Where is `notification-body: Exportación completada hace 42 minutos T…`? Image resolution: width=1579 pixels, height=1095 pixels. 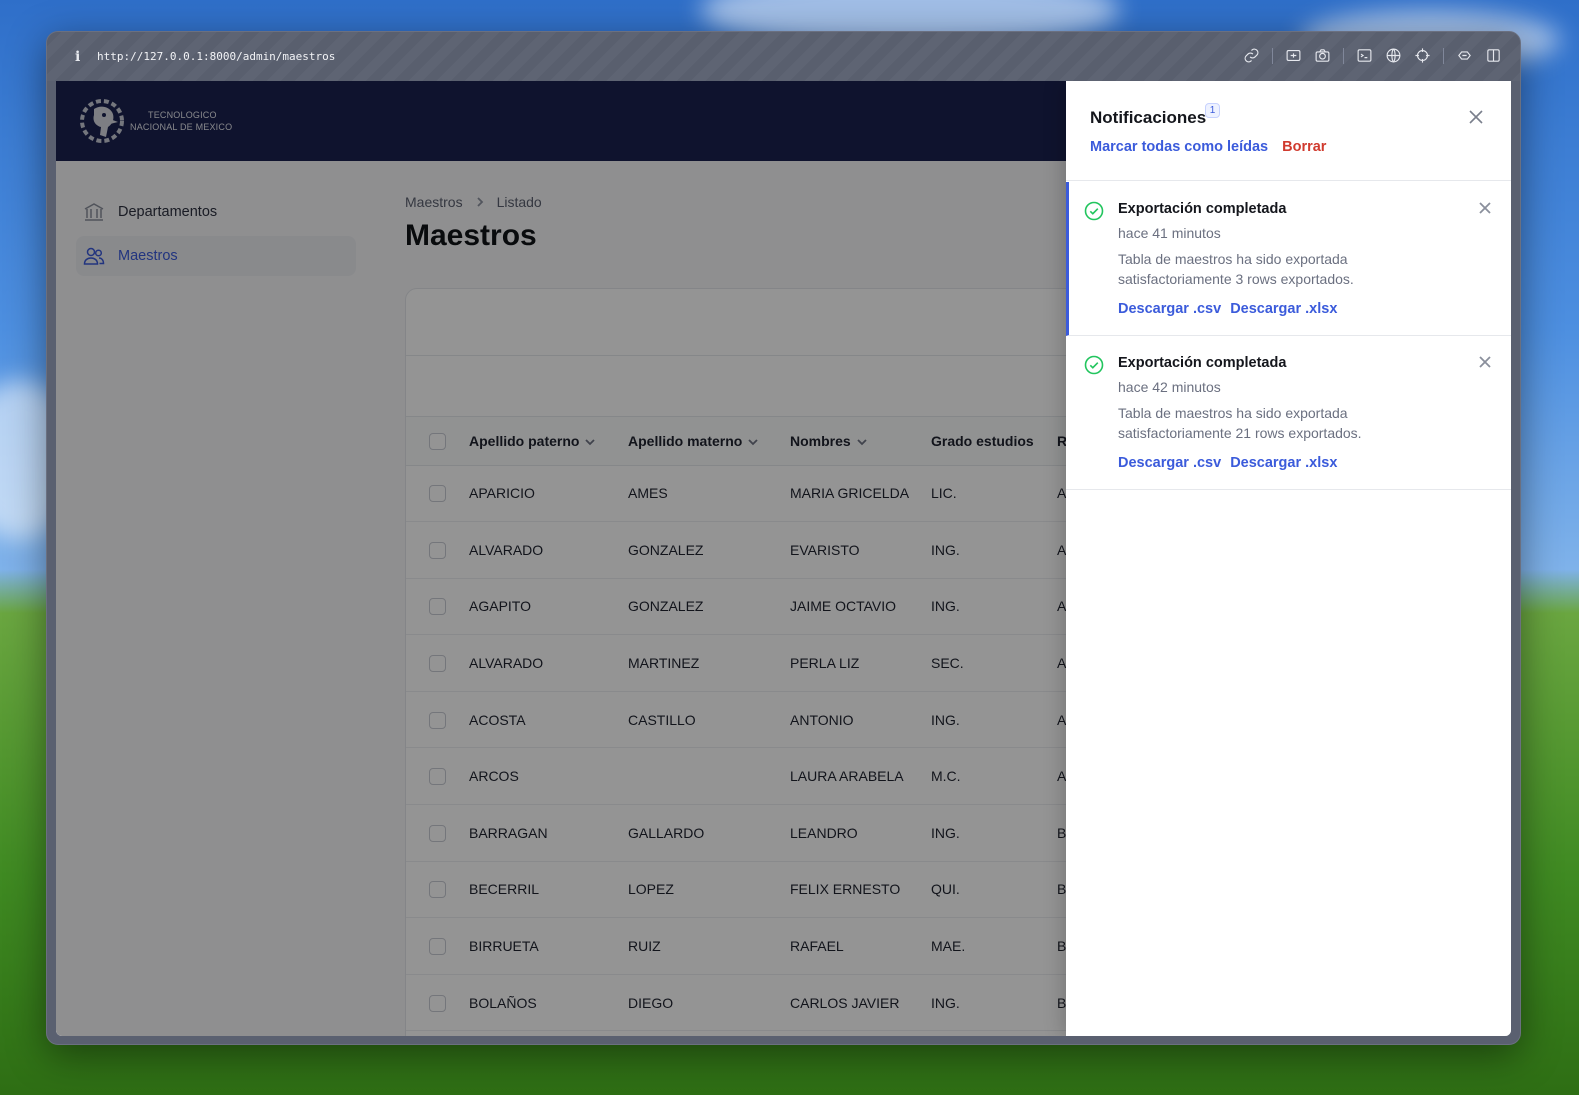 notification-body: Exportación completada hace 42 minutos T… is located at coordinates (1294, 413).